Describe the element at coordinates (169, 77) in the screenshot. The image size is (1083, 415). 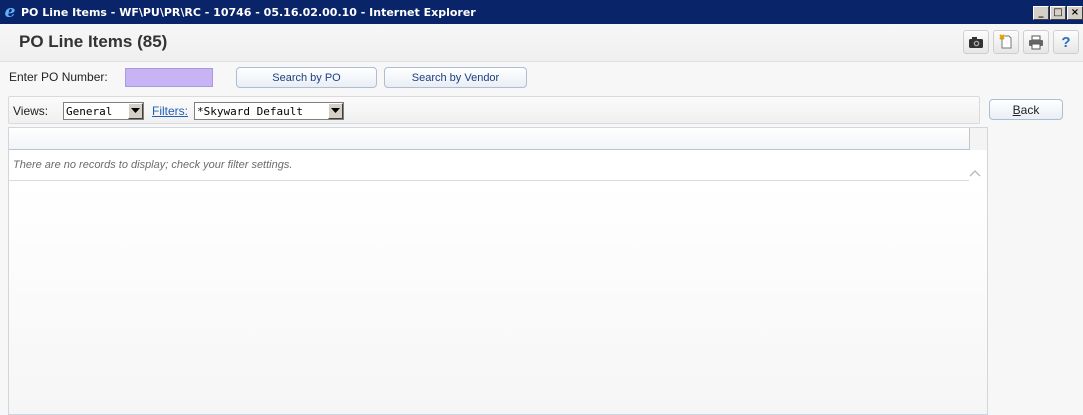
I see `po-number-input` at that location.